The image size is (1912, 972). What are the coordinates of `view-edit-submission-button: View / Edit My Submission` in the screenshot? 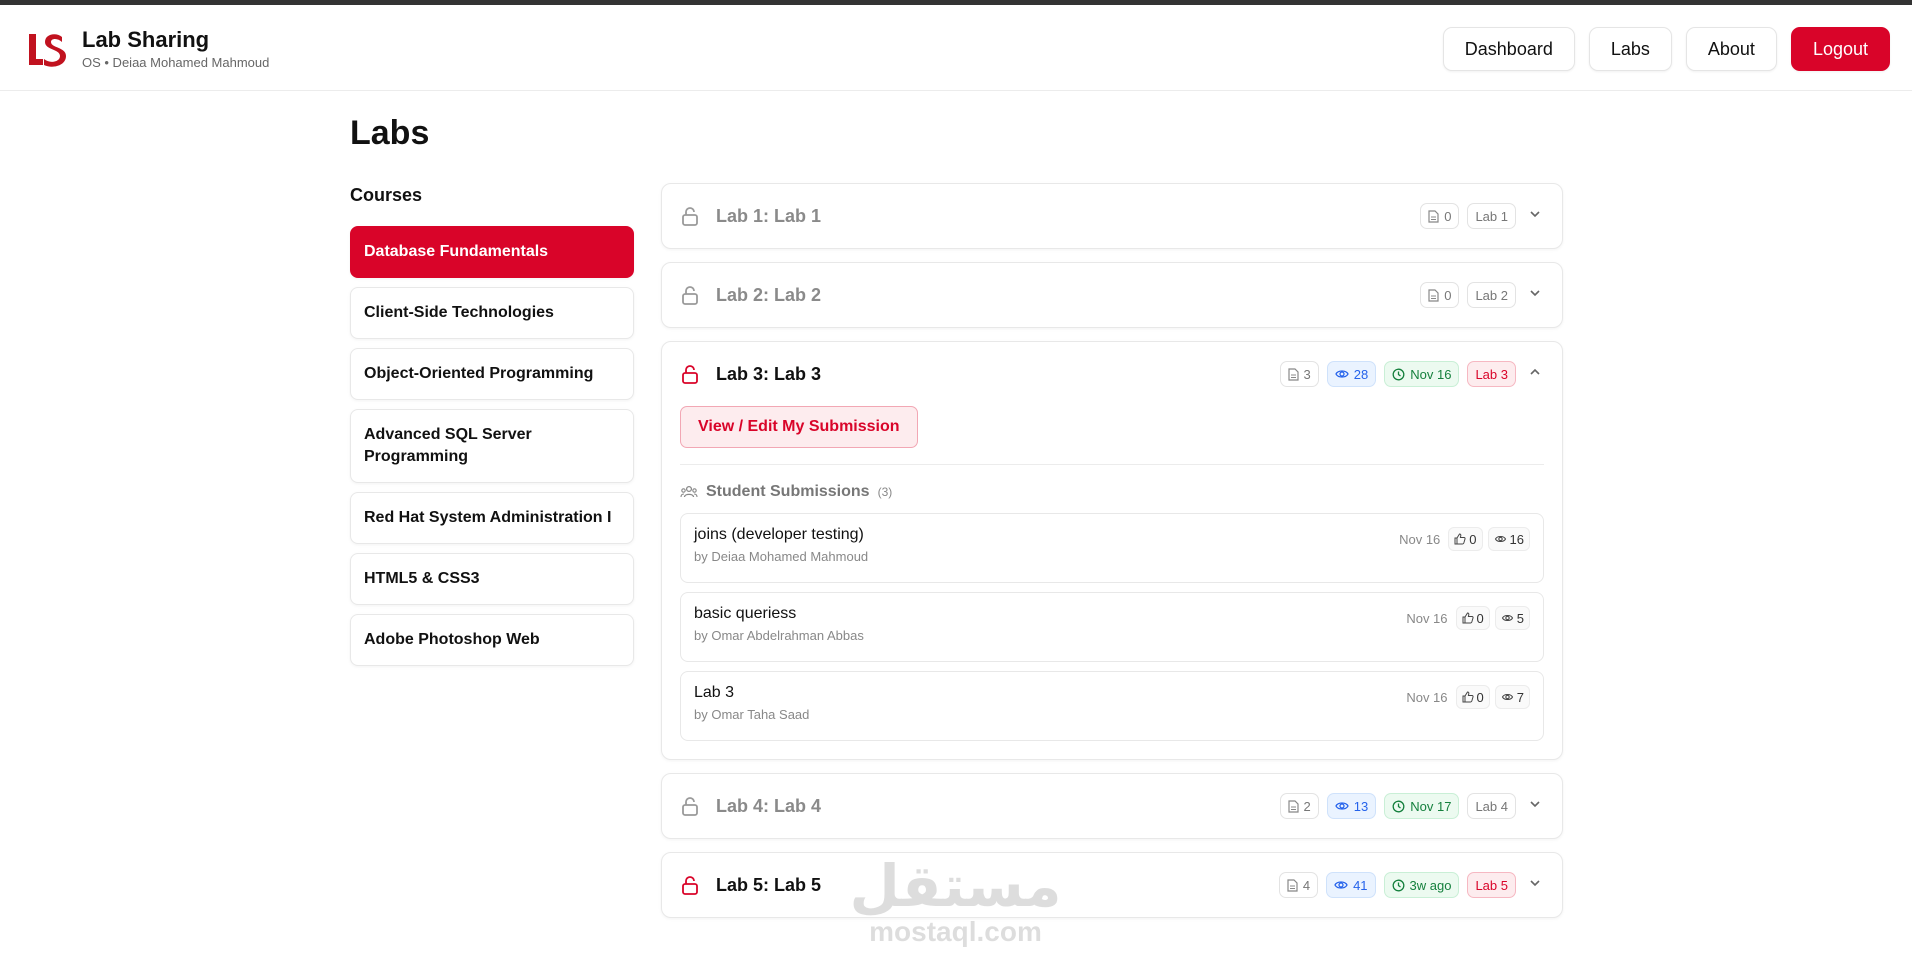 It's located at (799, 427).